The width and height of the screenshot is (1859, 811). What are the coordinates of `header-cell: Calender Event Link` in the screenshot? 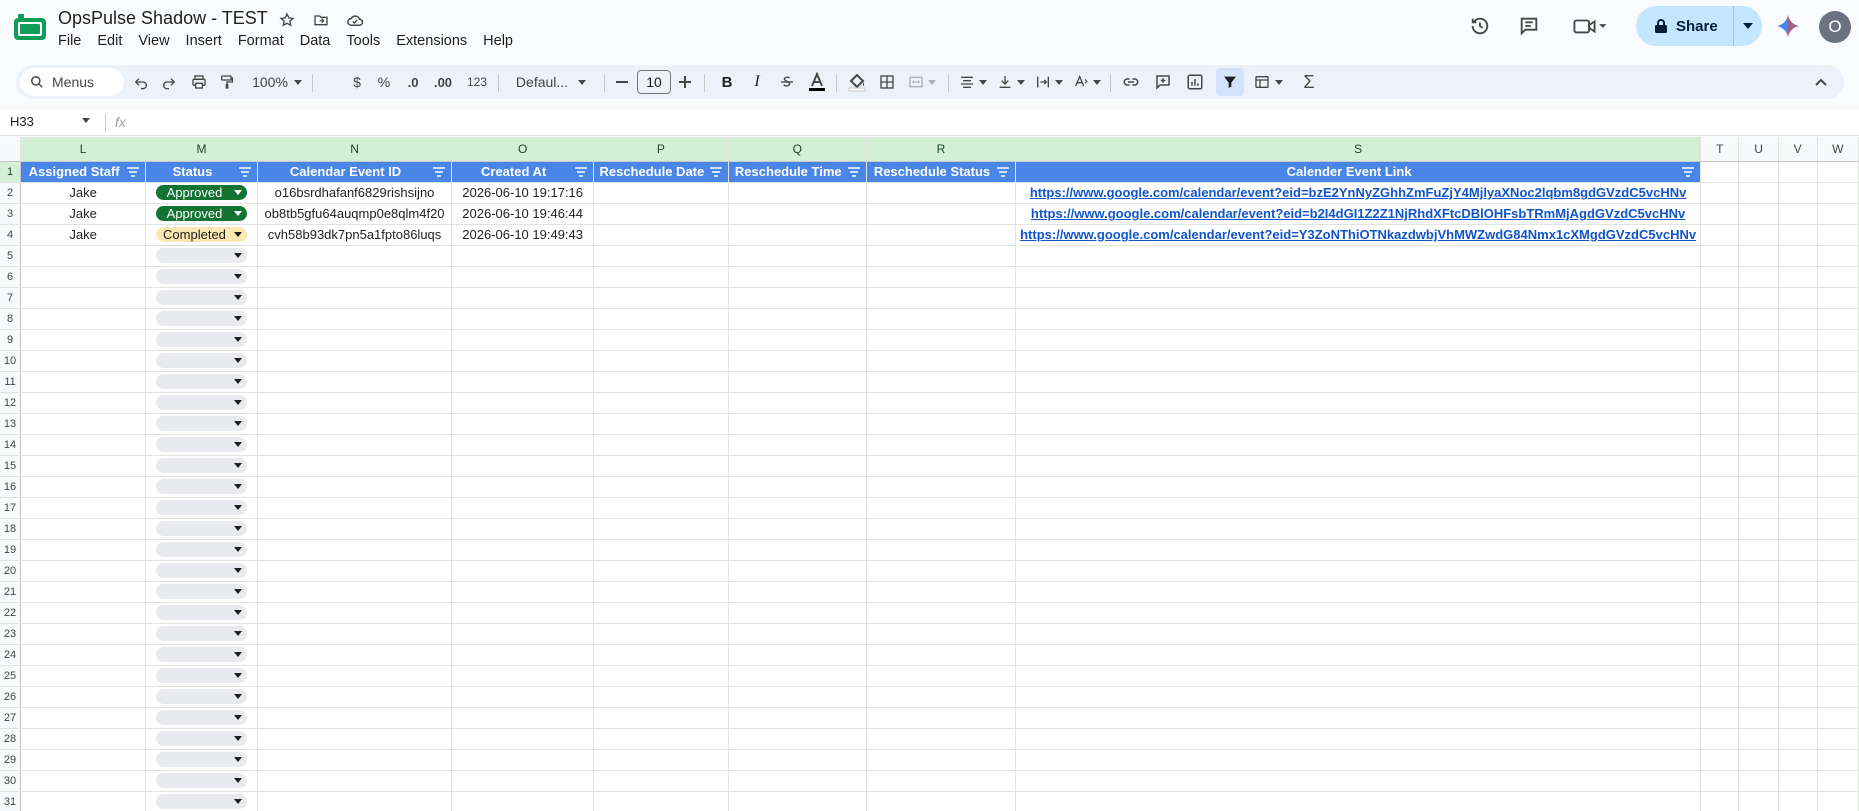 It's located at (1358, 172).